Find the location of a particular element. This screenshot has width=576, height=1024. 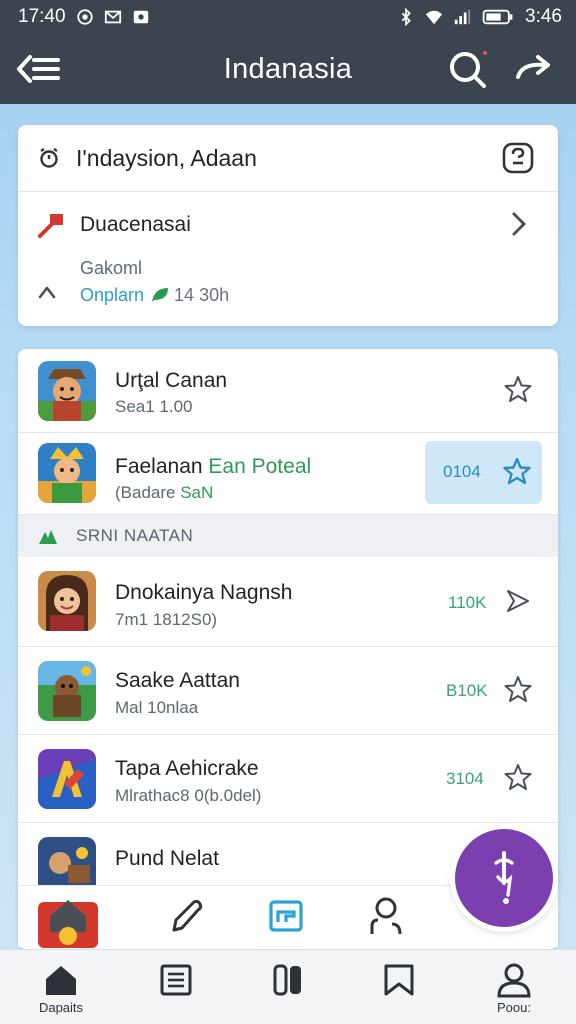

wifi-icon is located at coordinates (434, 17).